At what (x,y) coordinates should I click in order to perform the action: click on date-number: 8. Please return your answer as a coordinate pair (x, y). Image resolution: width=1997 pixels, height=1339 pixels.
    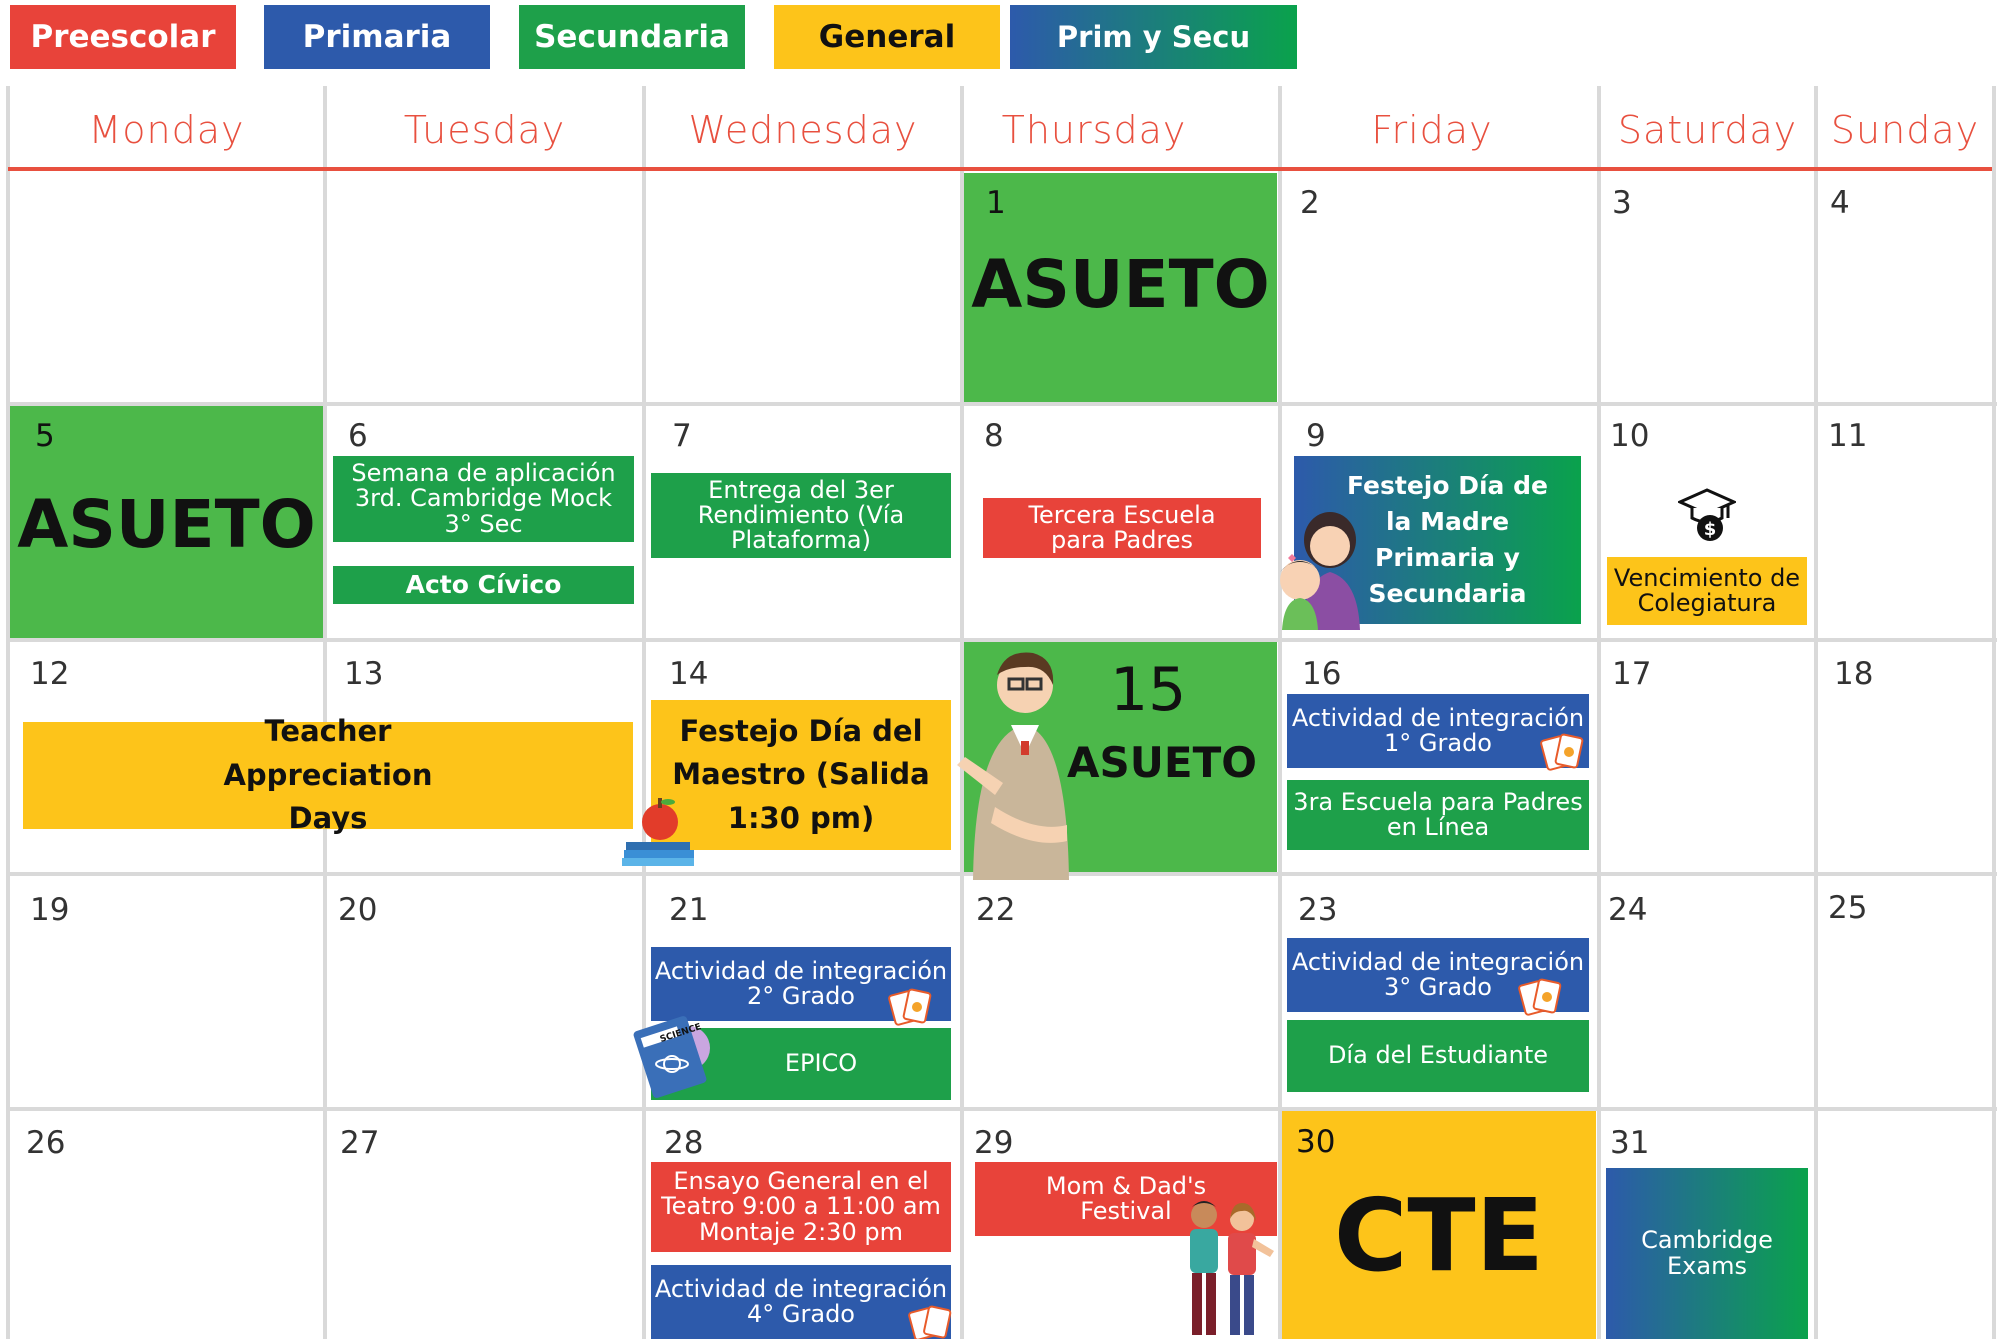
    Looking at the image, I should click on (994, 436).